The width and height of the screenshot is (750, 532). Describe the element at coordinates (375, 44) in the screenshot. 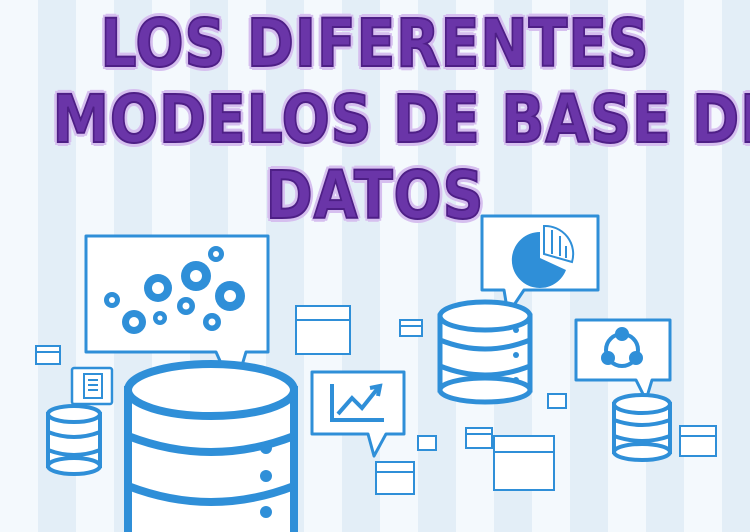

I see `title-line-1: LOS DIFERENTES` at that location.